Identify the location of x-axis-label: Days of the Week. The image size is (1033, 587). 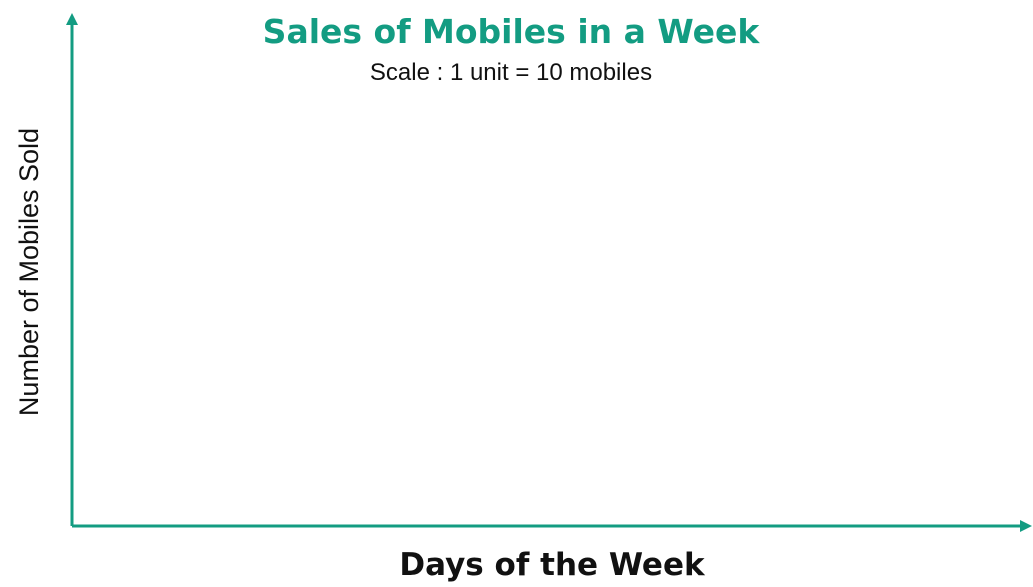
(552, 565).